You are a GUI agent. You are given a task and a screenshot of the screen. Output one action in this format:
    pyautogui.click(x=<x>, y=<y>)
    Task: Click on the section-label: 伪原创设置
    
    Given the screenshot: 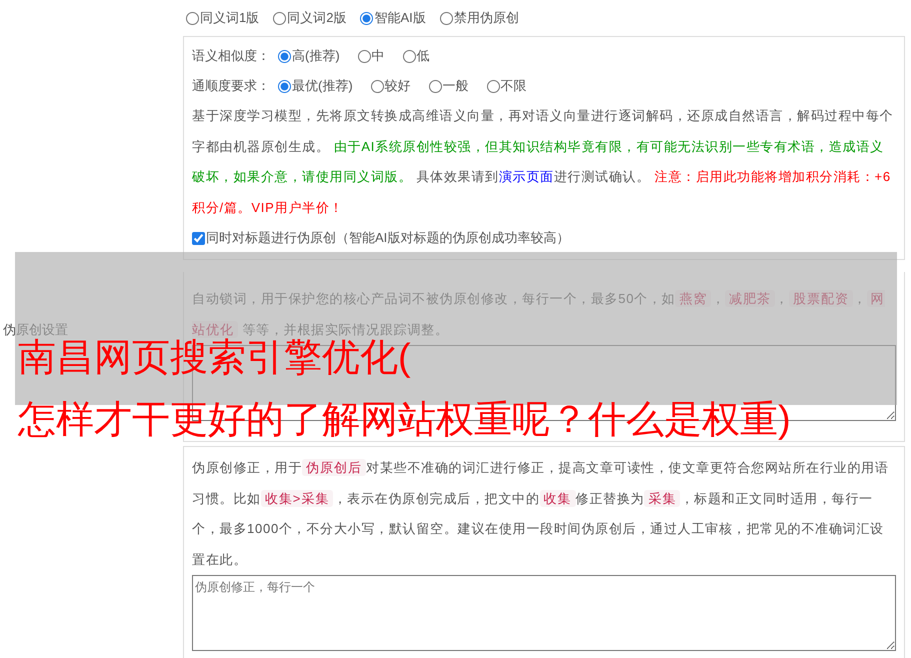 What is the action you would take?
    pyautogui.click(x=35, y=329)
    